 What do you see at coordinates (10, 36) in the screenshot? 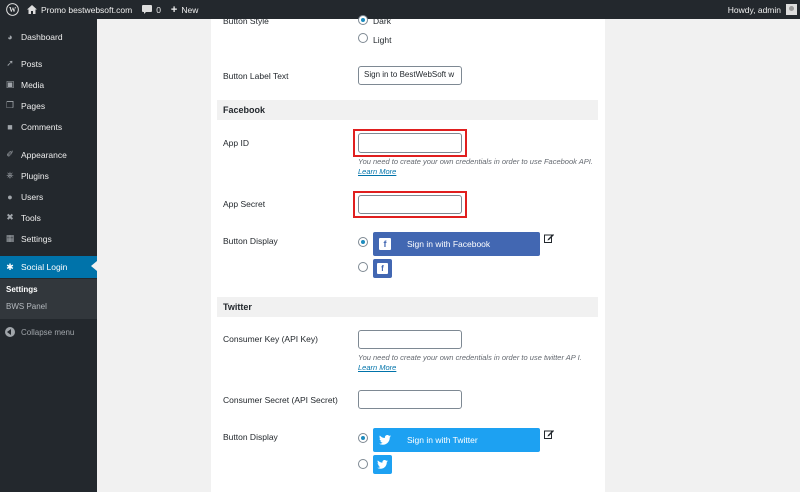
I see `dashboard-icon: ◕` at bounding box center [10, 36].